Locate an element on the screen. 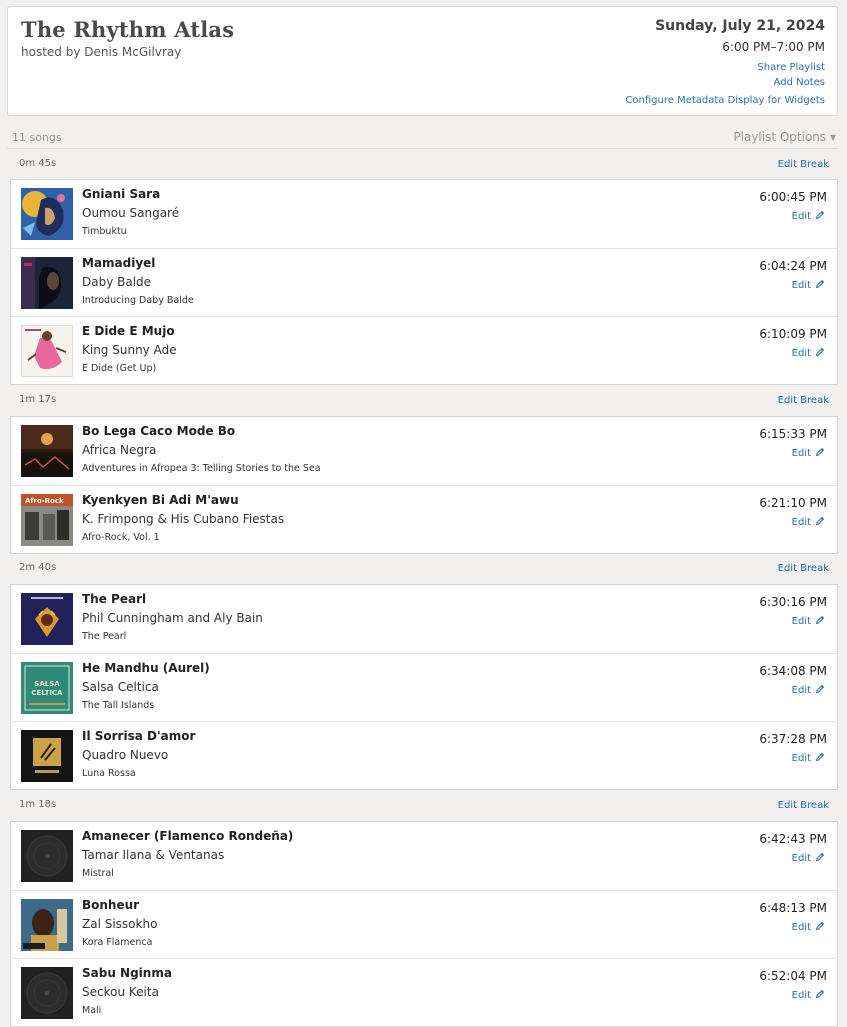  add-notes-link: Add Notes is located at coordinates (799, 82).